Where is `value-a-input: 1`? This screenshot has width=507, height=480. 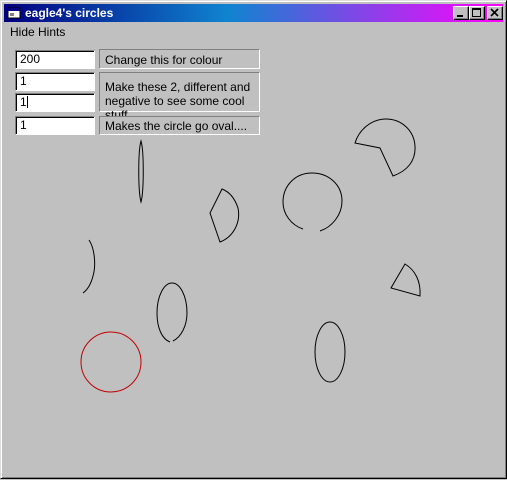 value-a-input: 1 is located at coordinates (55, 81).